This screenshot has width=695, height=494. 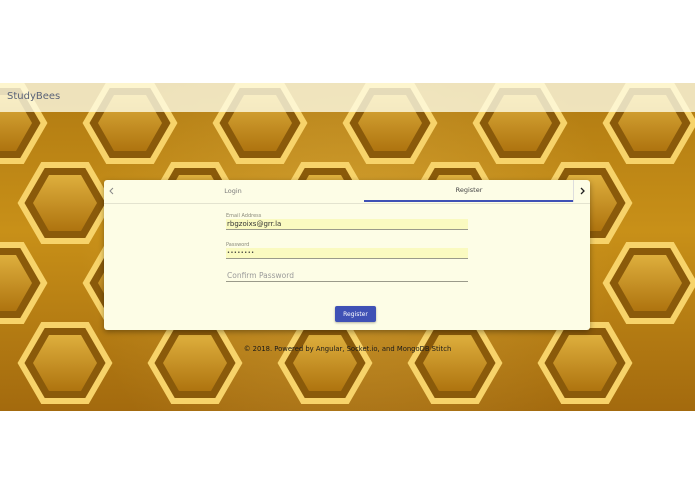 I want to click on email-field: rbgzoixs@grr.la, so click(x=347, y=224).